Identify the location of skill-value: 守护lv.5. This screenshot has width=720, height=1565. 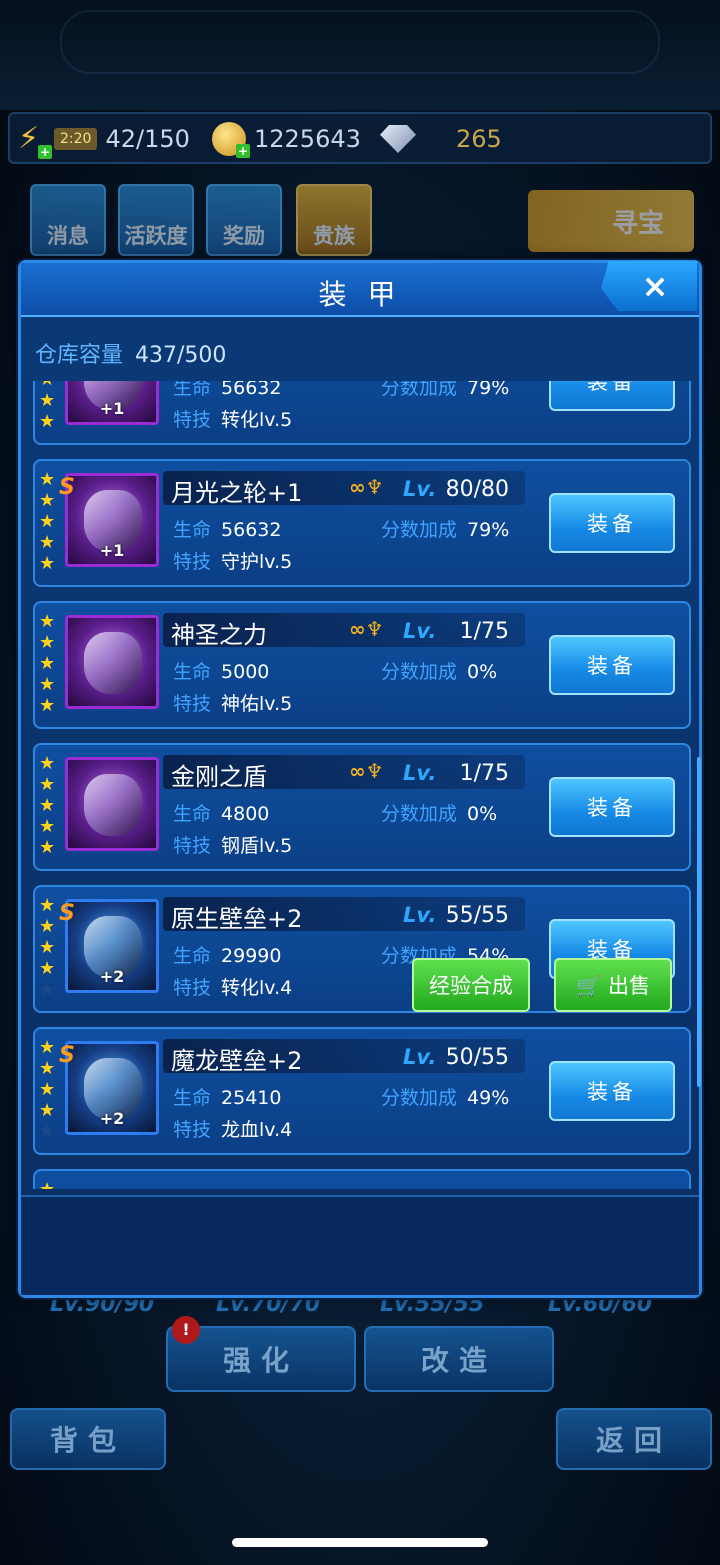
(257, 562).